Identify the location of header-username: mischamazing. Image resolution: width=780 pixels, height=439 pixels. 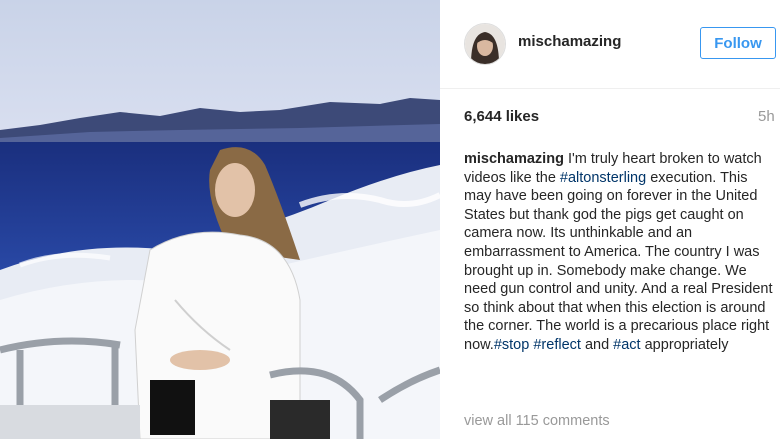
(569, 41).